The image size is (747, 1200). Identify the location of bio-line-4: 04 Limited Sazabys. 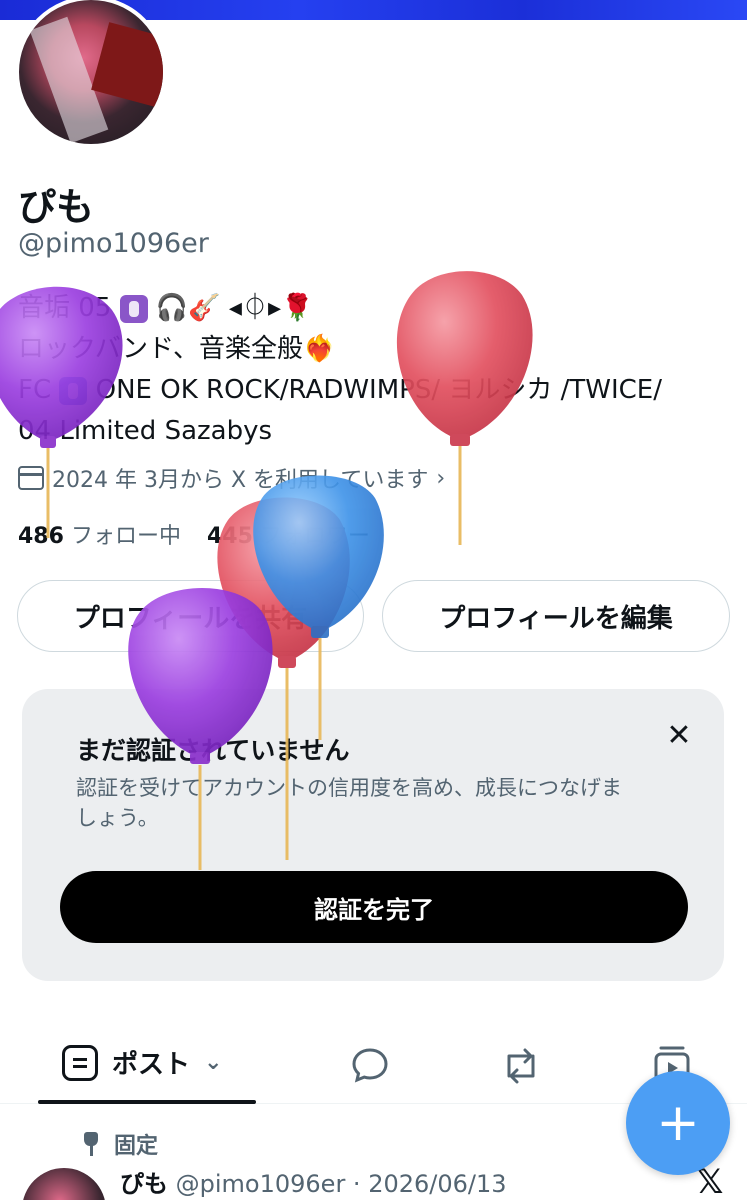
(145, 431).